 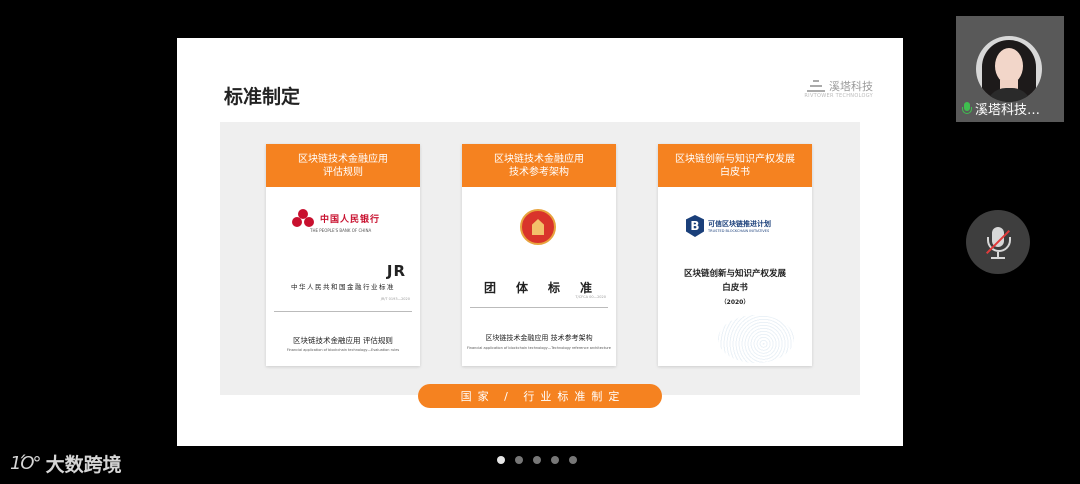 What do you see at coordinates (998, 242) in the screenshot?
I see `mute-toggle-button` at bounding box center [998, 242].